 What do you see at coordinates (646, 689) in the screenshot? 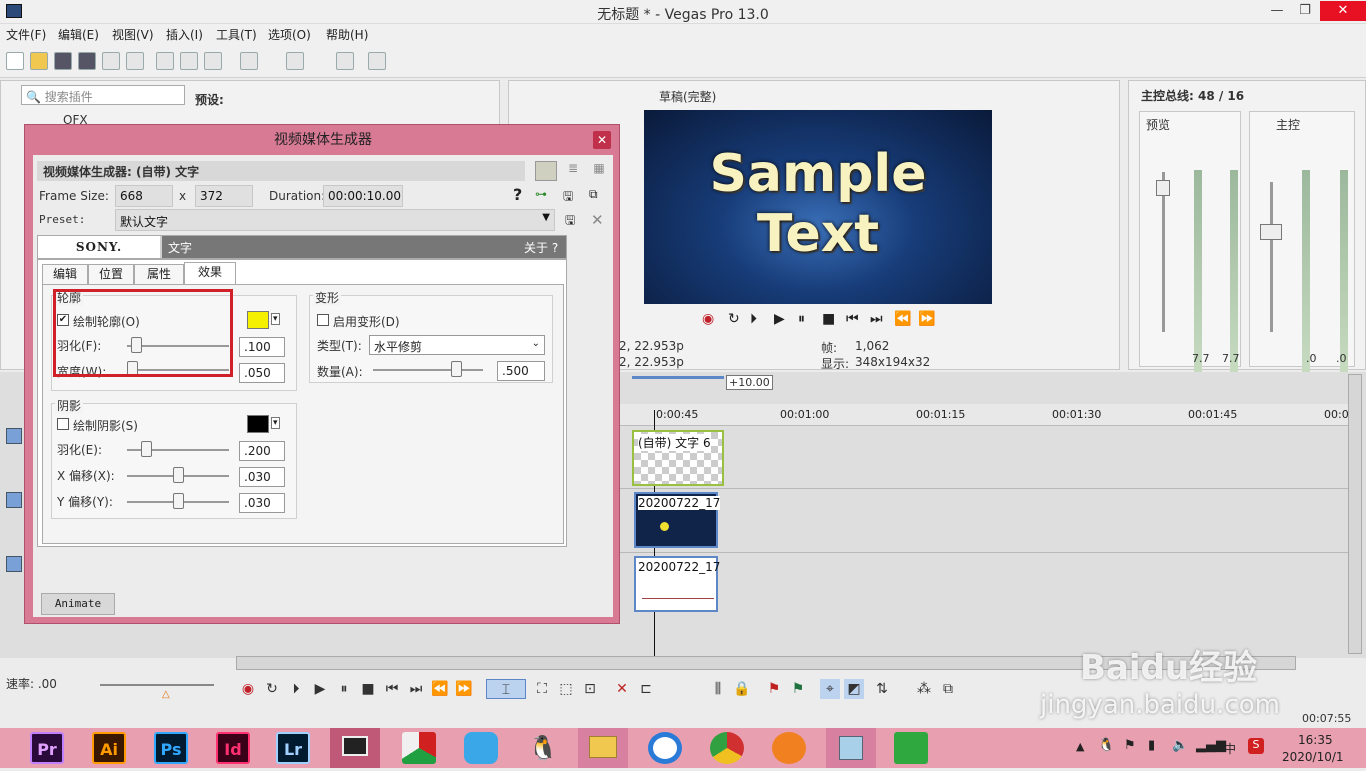
I see `trim-icon: ⊏` at bounding box center [646, 689].